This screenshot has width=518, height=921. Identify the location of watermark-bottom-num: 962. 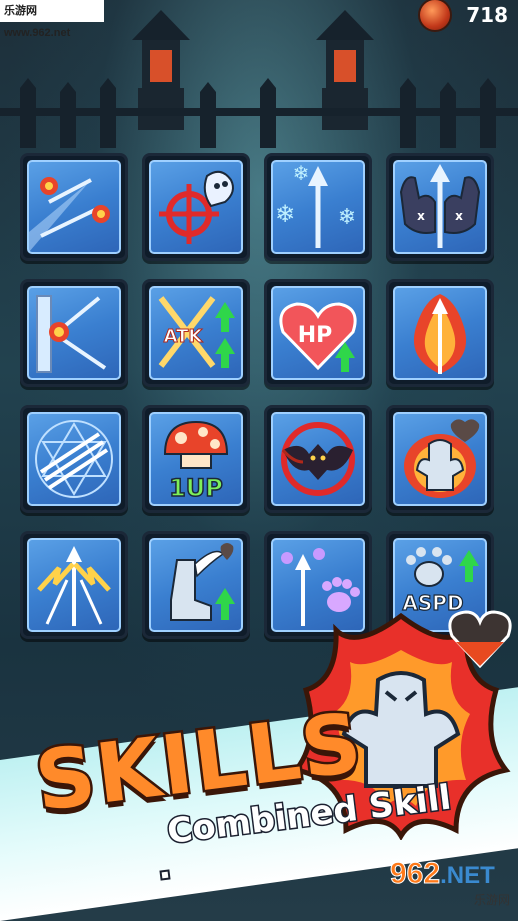
(415, 874).